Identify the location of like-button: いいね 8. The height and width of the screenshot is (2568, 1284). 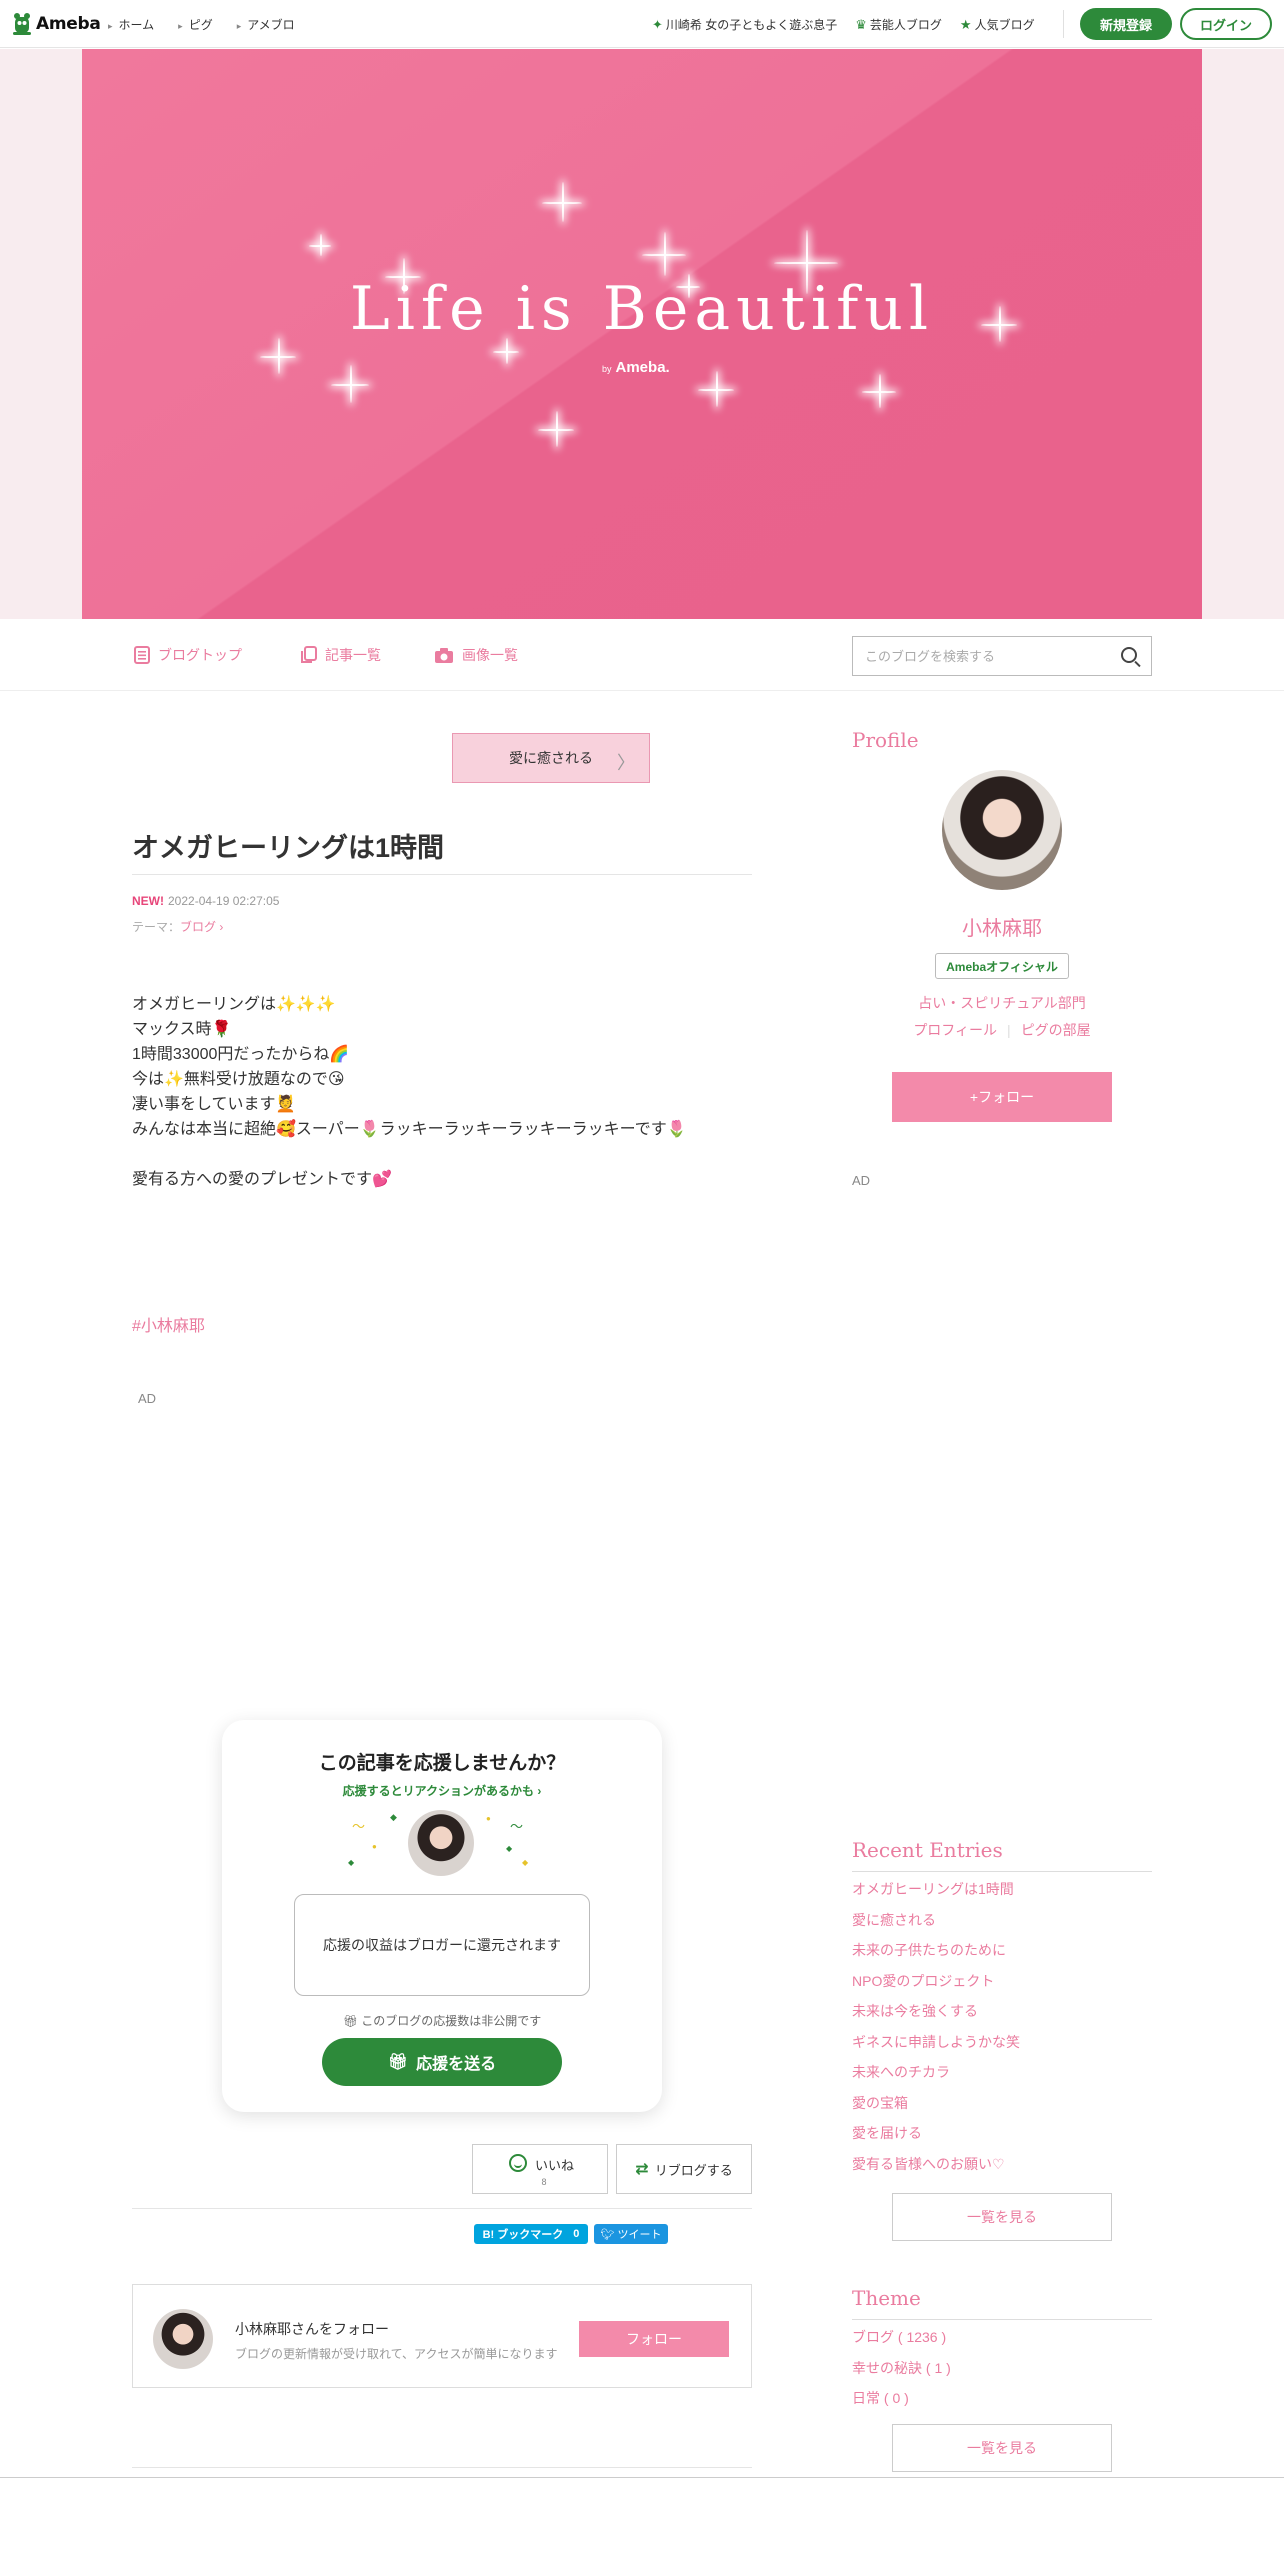
(540, 2169).